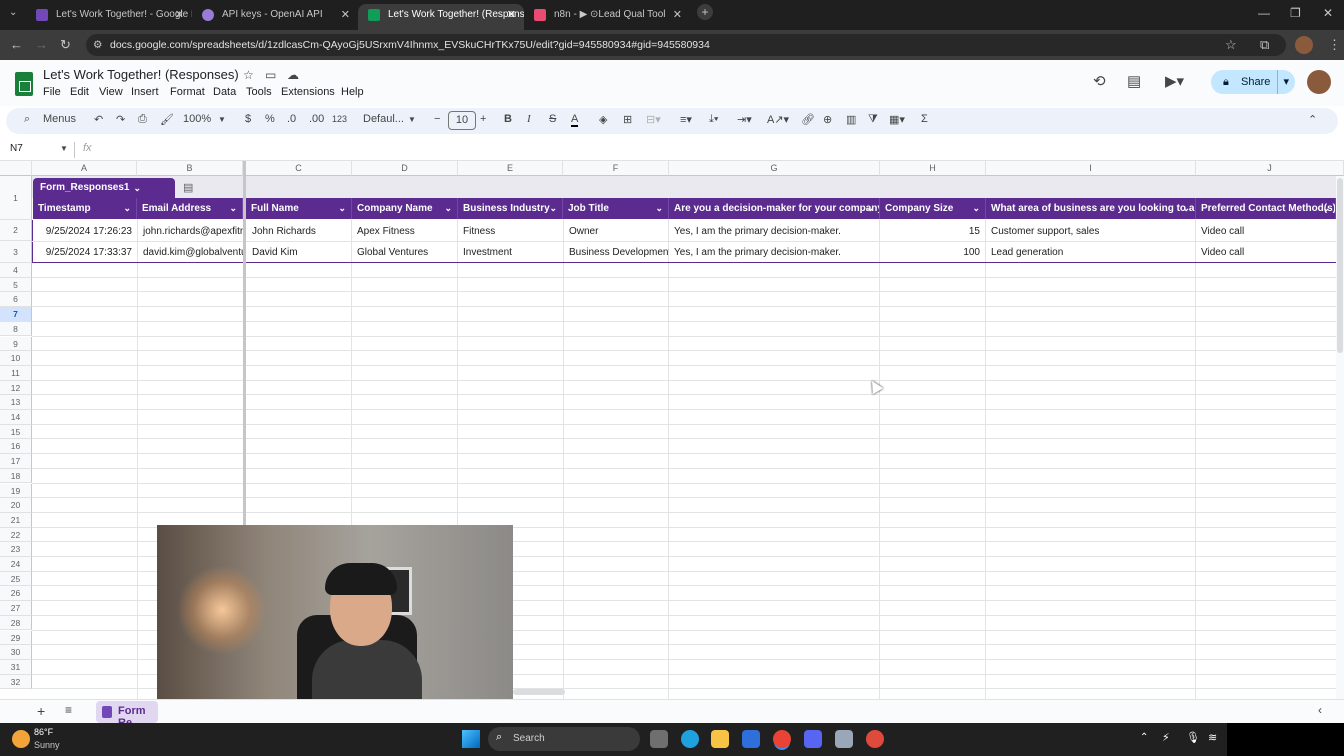 The image size is (1344, 756). What do you see at coordinates (16, 608) in the screenshot?
I see `row-header: 27` at bounding box center [16, 608].